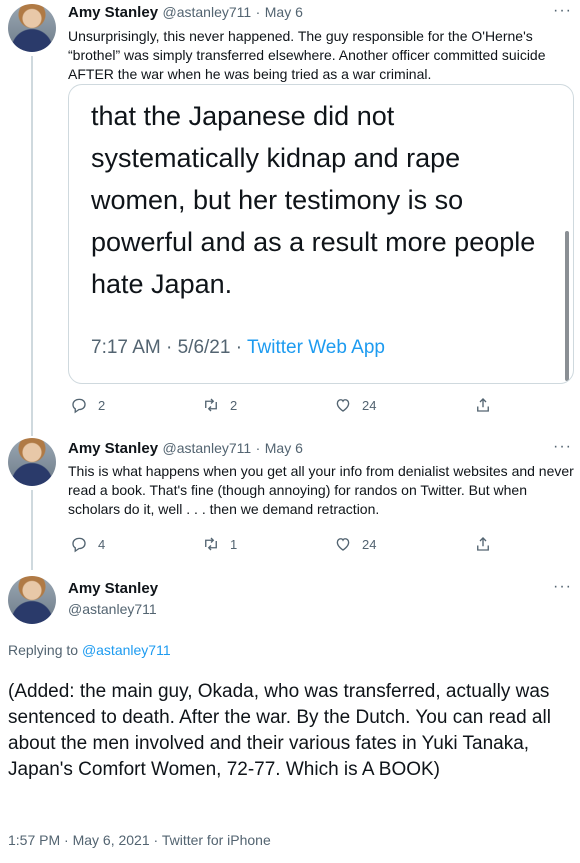  I want to click on card-time: 7:17 AM · 5/6/21 ·, so click(169, 347).